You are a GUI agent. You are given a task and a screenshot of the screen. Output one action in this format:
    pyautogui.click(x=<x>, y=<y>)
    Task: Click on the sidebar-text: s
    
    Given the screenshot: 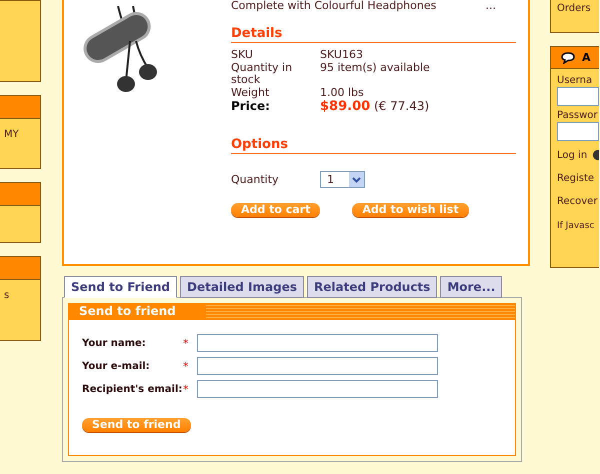 What is the action you would take?
    pyautogui.click(x=7, y=295)
    